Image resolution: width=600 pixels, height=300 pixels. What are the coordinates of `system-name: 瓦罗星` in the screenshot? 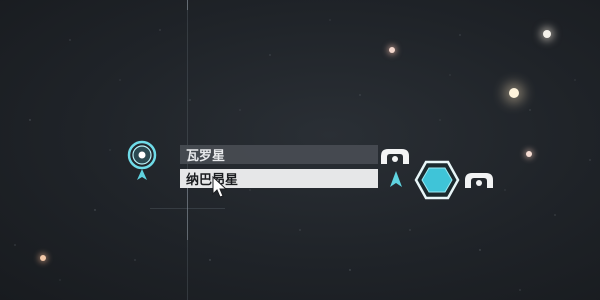 It's located at (206, 156).